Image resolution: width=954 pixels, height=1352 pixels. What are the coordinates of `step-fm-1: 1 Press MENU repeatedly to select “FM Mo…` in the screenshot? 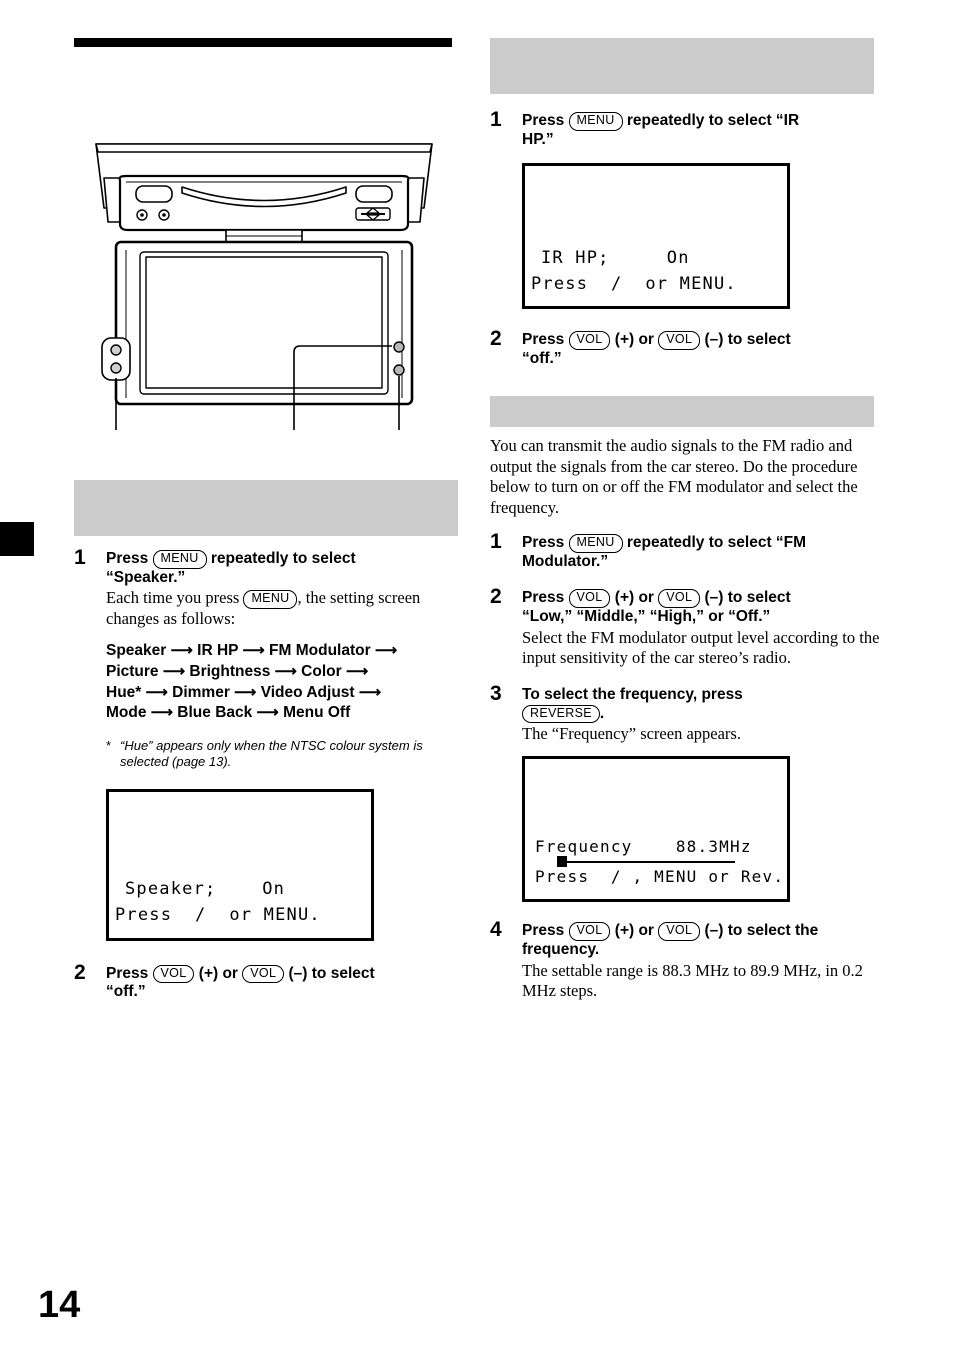 It's located at (685, 550).